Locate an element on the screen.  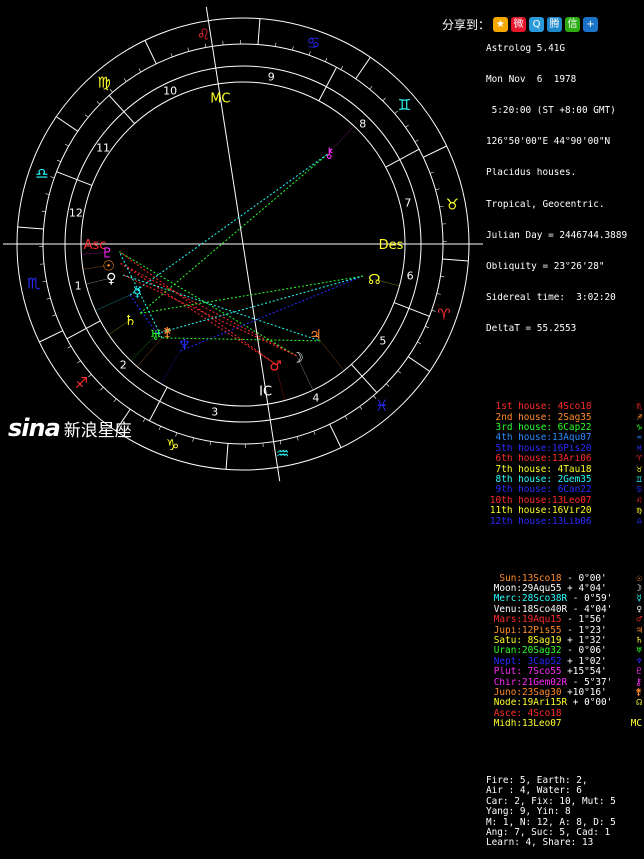
house-row: 7th house: 4Tau18♉ is located at coordinates (565, 470).